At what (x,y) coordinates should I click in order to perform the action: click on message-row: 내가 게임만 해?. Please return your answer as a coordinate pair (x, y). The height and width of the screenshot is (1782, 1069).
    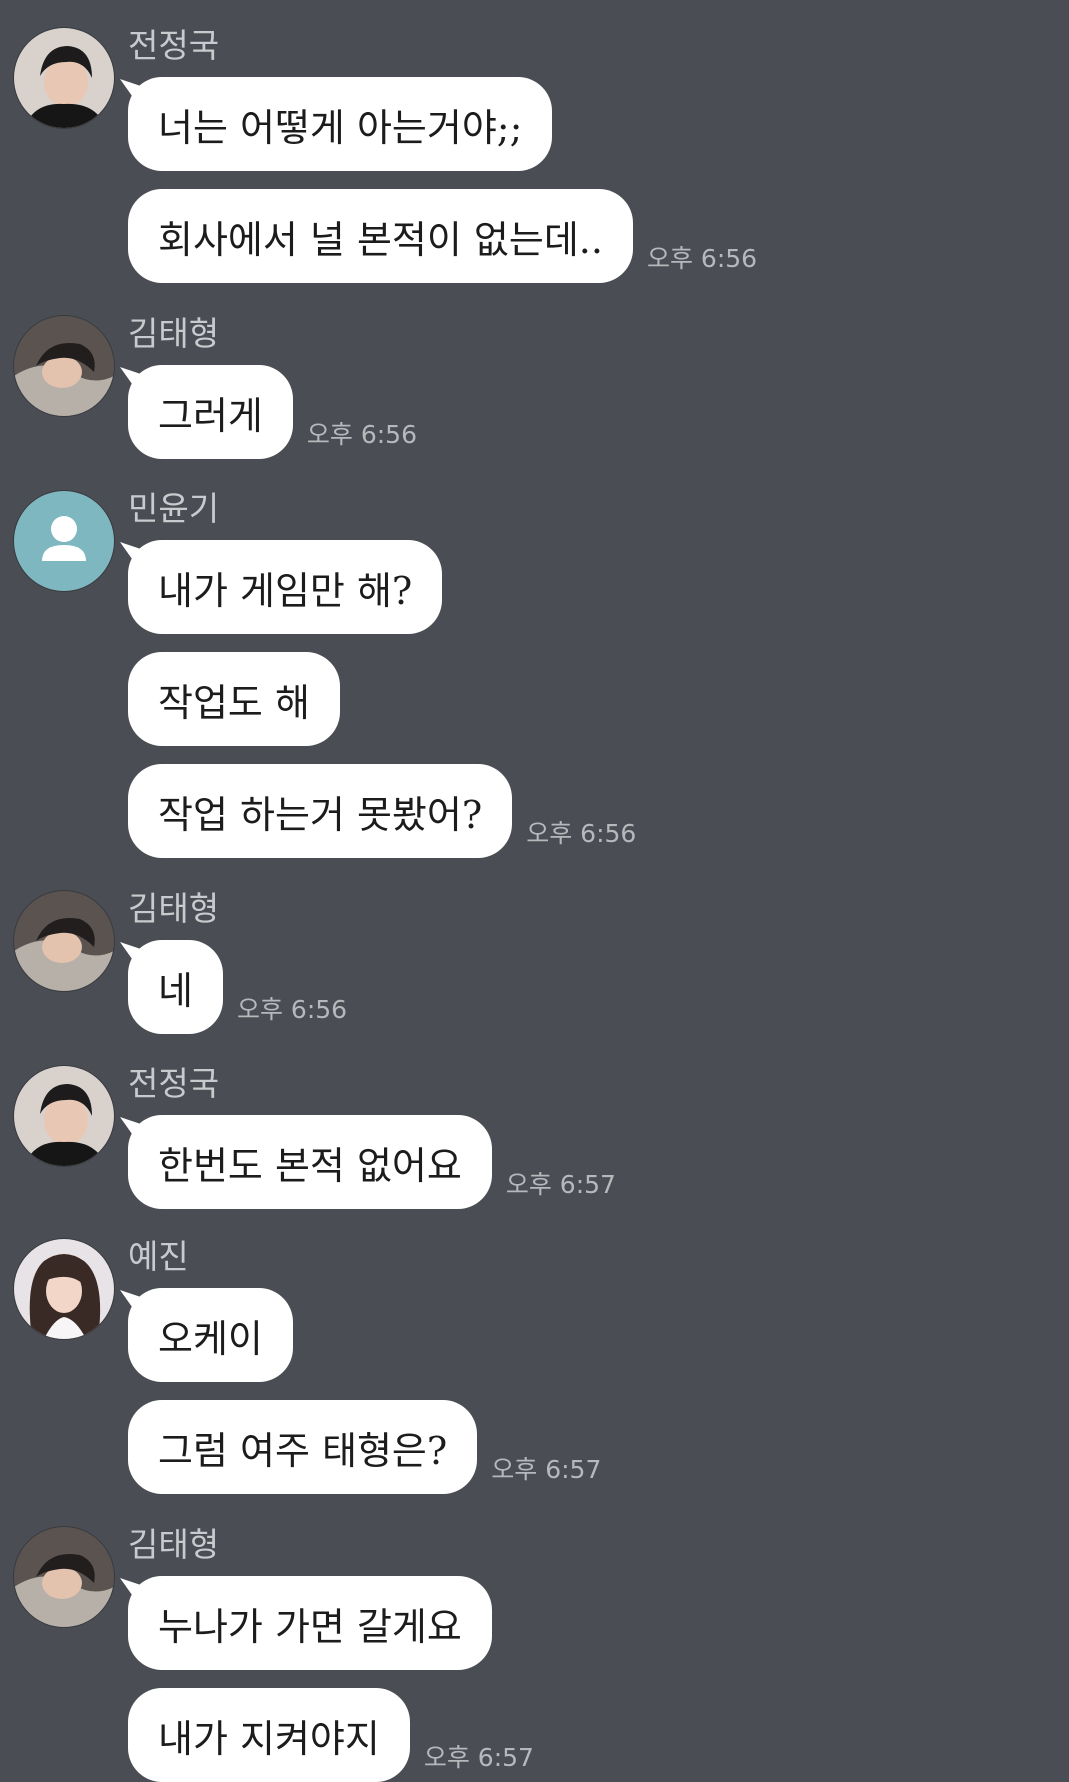
    Looking at the image, I should click on (285, 587).